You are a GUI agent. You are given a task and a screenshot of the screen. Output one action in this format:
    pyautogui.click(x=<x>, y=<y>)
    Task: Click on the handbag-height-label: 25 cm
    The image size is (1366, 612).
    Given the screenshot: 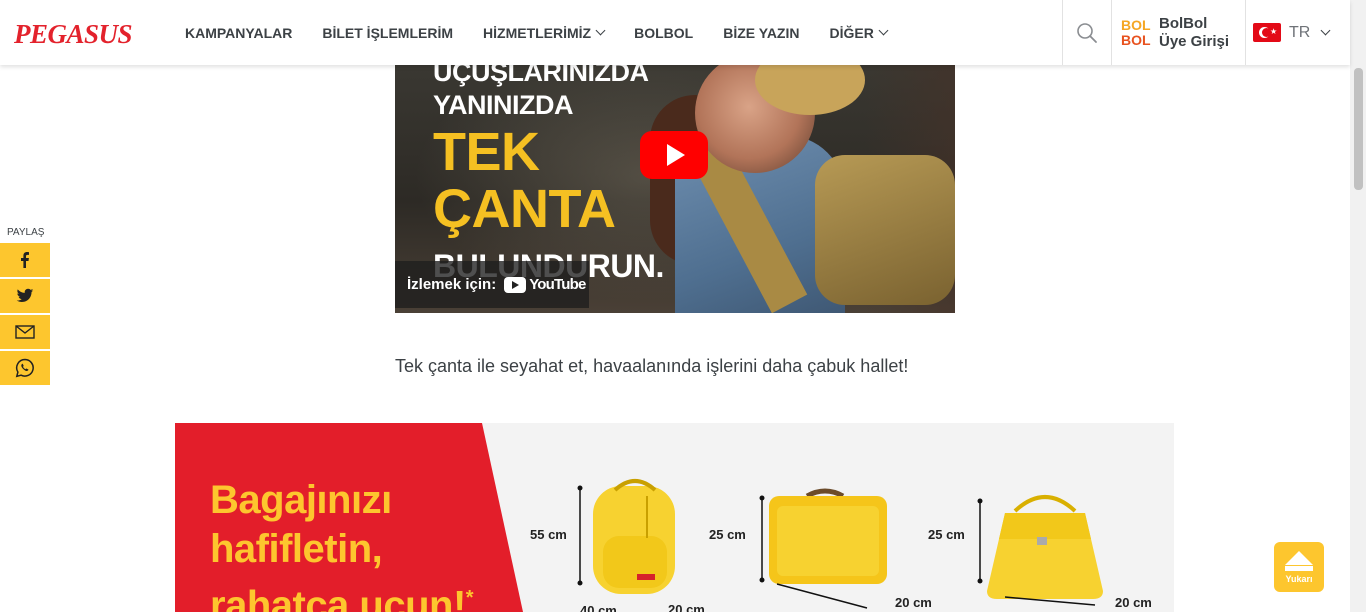 What is the action you would take?
    pyautogui.click(x=946, y=534)
    